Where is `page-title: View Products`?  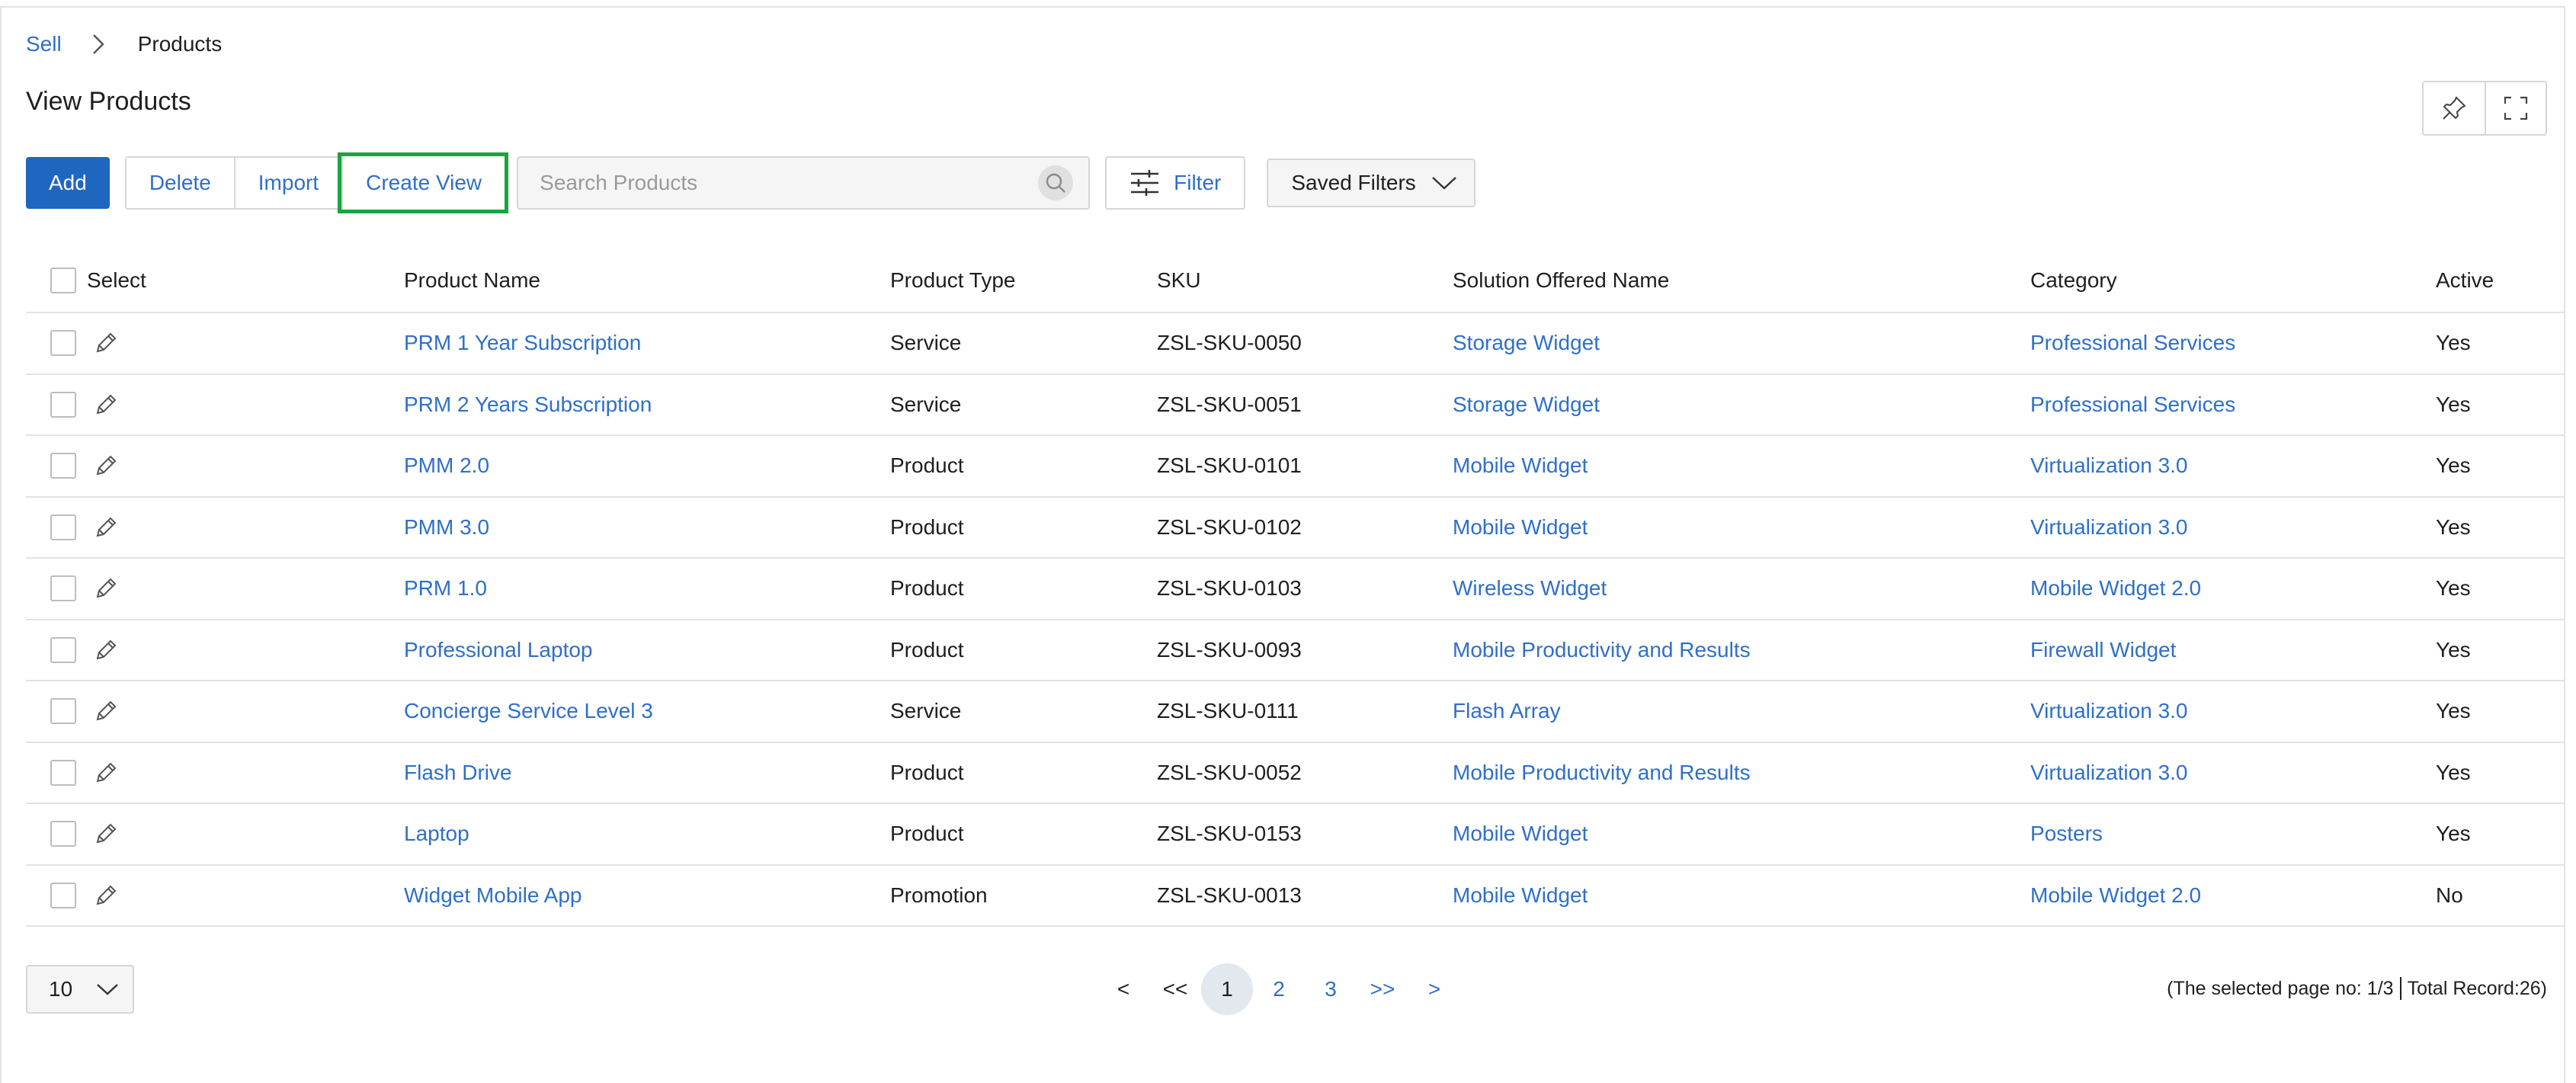 page-title: View Products is located at coordinates (108, 101).